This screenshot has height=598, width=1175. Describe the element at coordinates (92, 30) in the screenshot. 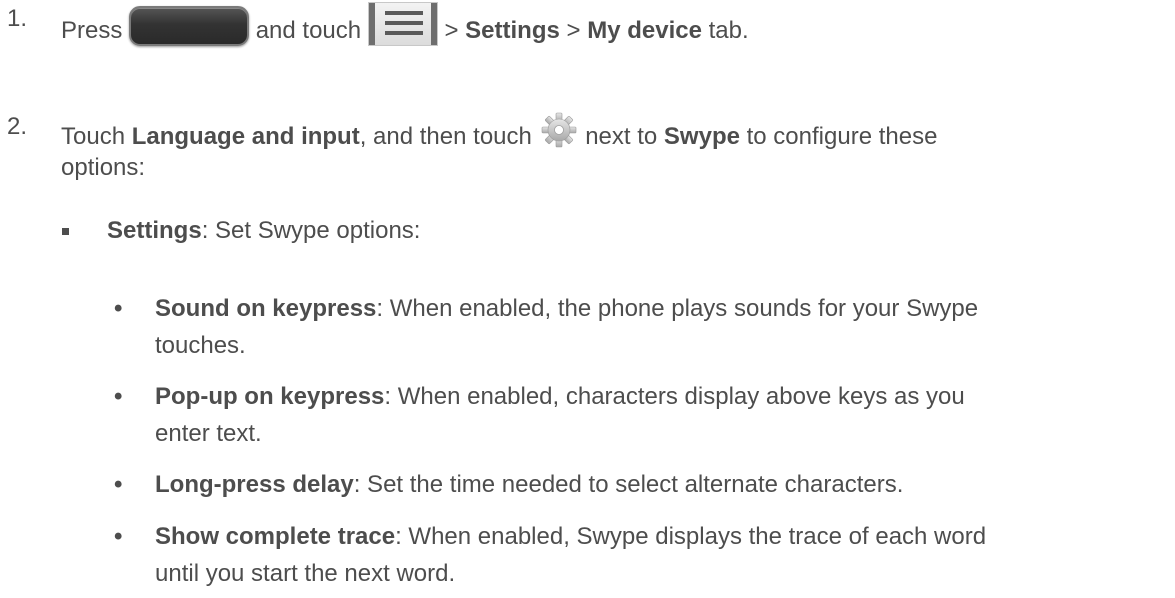

I see `step-text: Press` at that location.